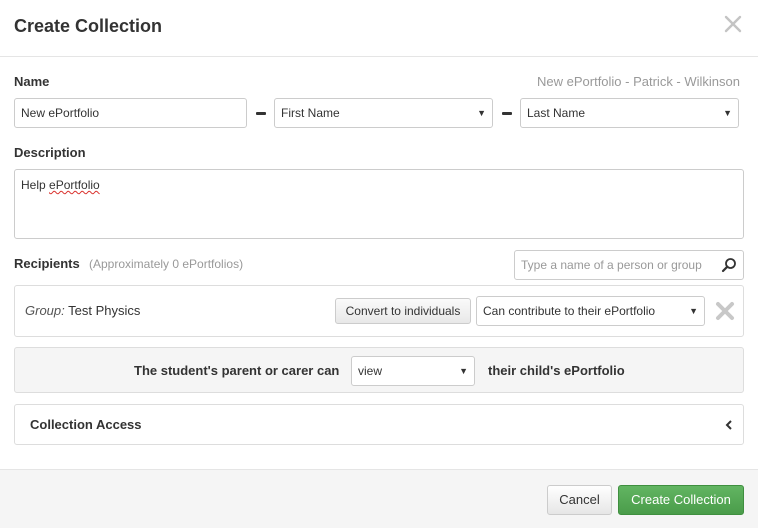 Image resolution: width=758 pixels, height=528 pixels. What do you see at coordinates (379, 28) in the screenshot?
I see `dialog-header: Create Collection` at bounding box center [379, 28].